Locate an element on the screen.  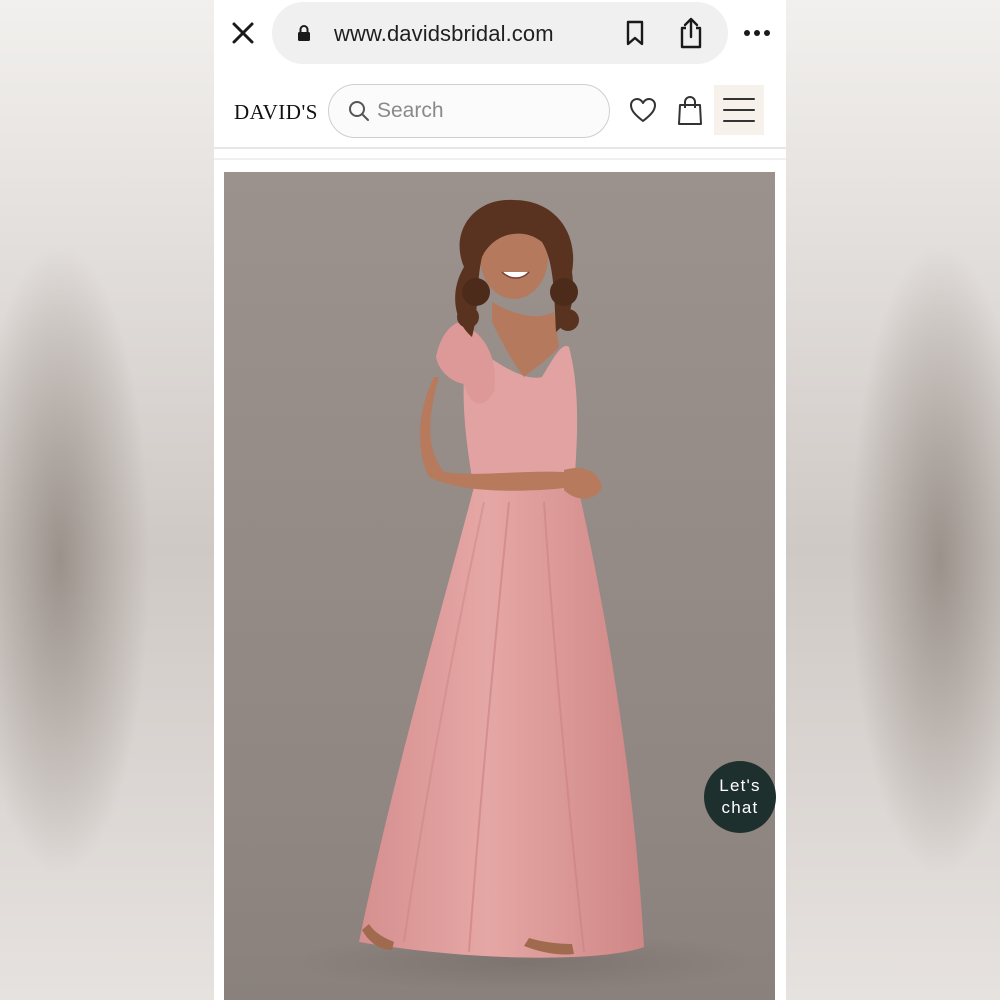
more-icon is located at coordinates (757, 33).